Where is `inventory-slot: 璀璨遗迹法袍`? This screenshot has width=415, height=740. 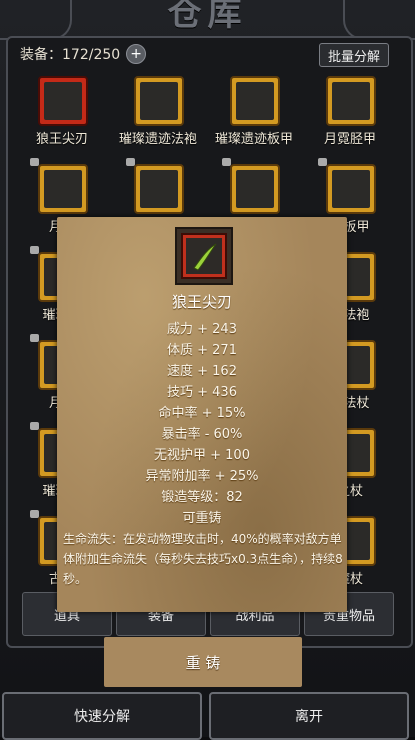
inventory-slot: 璀璨遗迹法袍 is located at coordinates (158, 116).